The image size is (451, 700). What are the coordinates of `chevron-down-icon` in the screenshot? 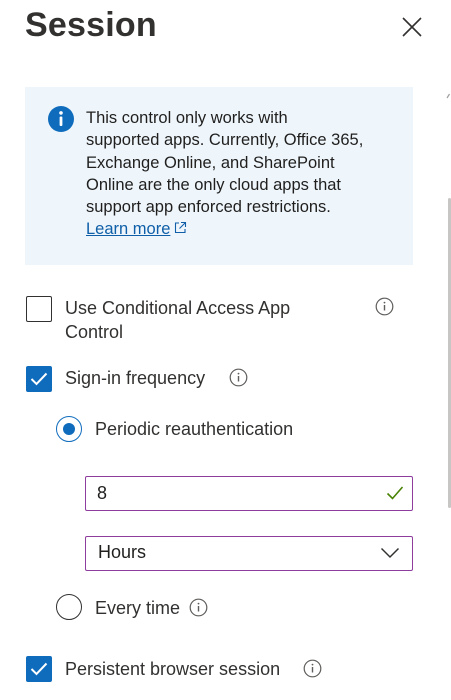 It's located at (390, 553).